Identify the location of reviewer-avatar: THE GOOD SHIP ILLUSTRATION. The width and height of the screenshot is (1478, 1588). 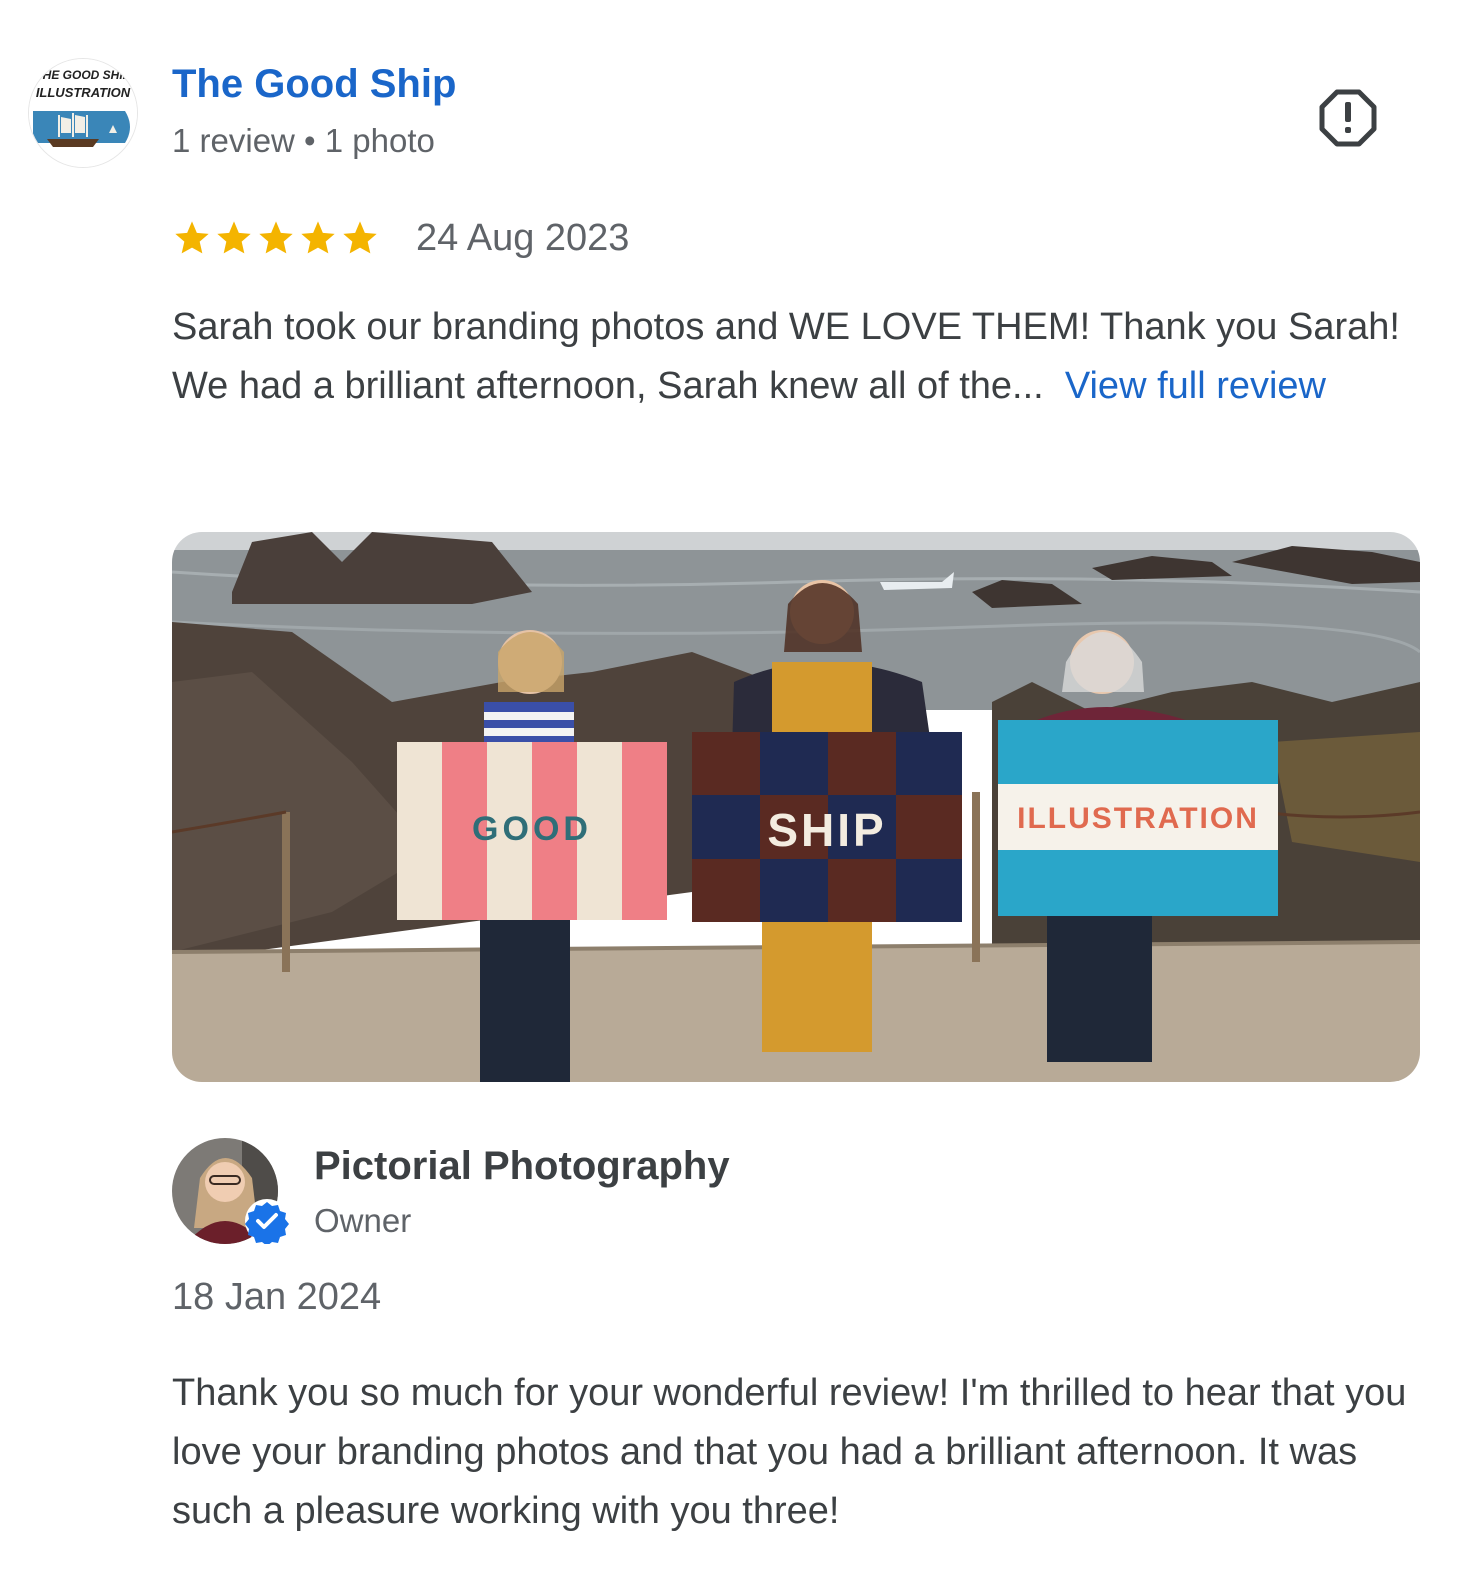
(83, 113).